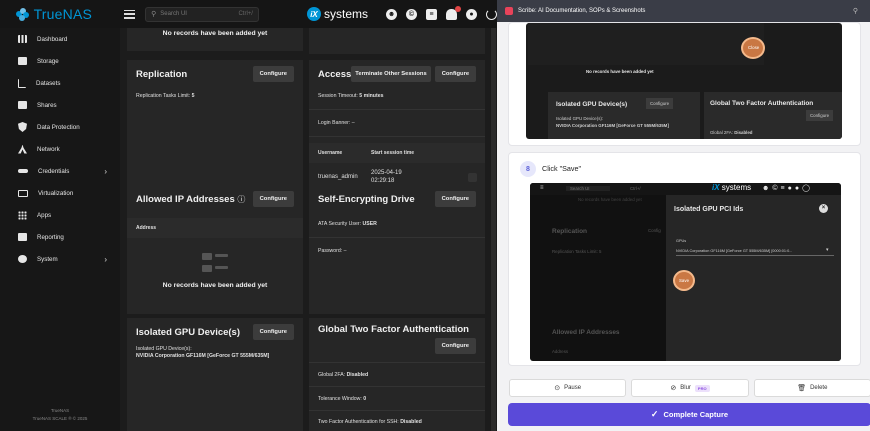 The height and width of the screenshot is (431, 870). I want to click on search-placeholder: Search UI, so click(173, 14).